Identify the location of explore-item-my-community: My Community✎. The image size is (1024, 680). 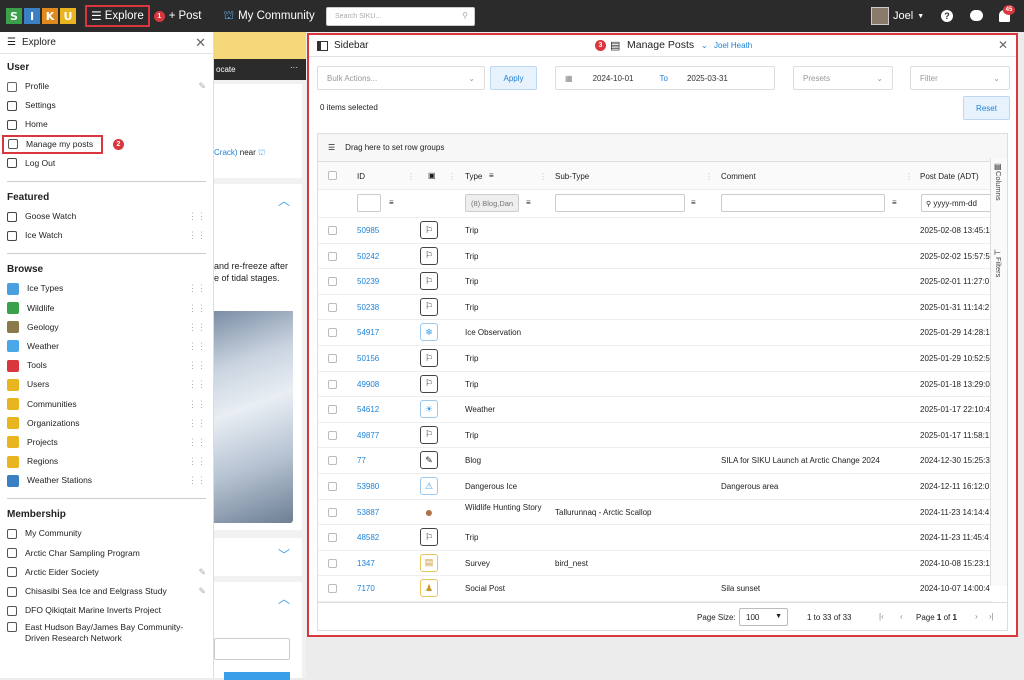
(106, 533).